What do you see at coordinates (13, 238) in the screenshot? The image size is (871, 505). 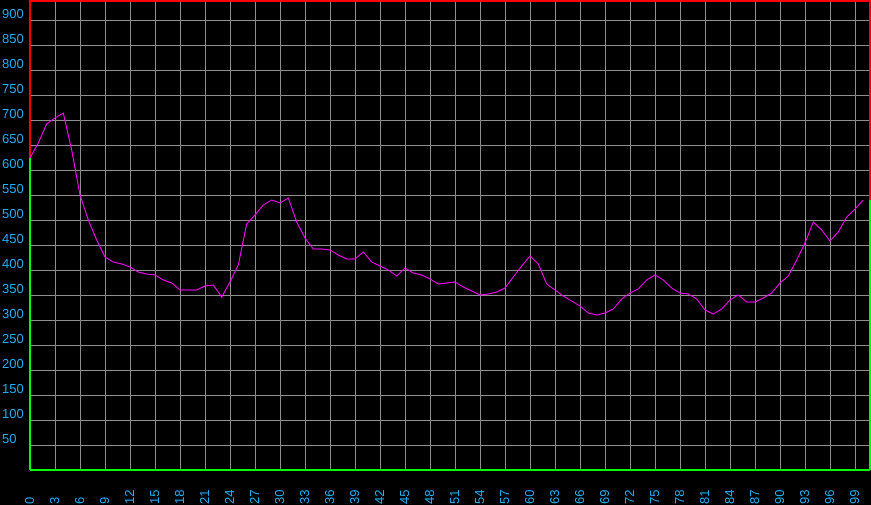 I see `y-axis-label: 450` at bounding box center [13, 238].